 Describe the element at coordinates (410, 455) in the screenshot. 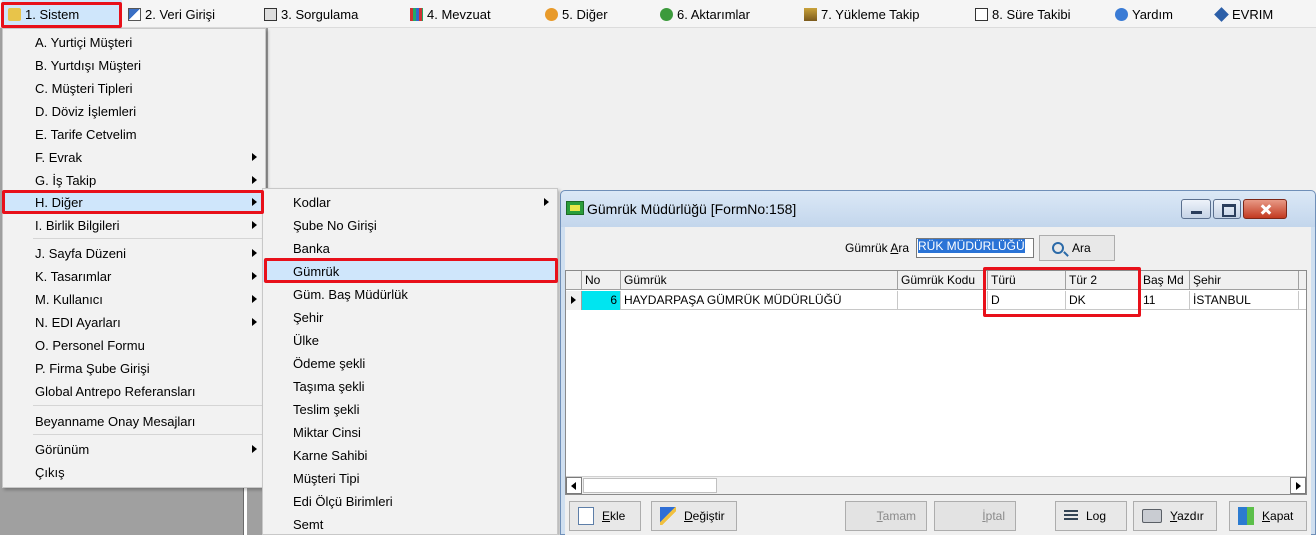

I see `submenu-item-karne-sahibi: Karne Sahibi` at that location.